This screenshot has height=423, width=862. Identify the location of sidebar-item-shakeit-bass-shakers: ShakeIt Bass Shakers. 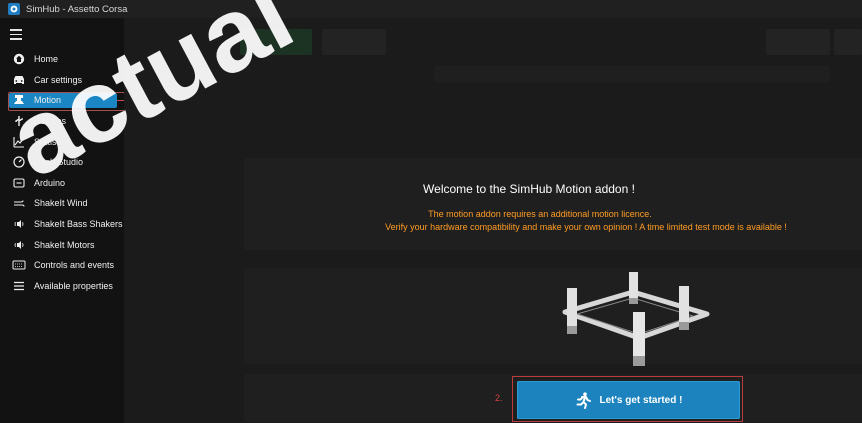
(62, 224).